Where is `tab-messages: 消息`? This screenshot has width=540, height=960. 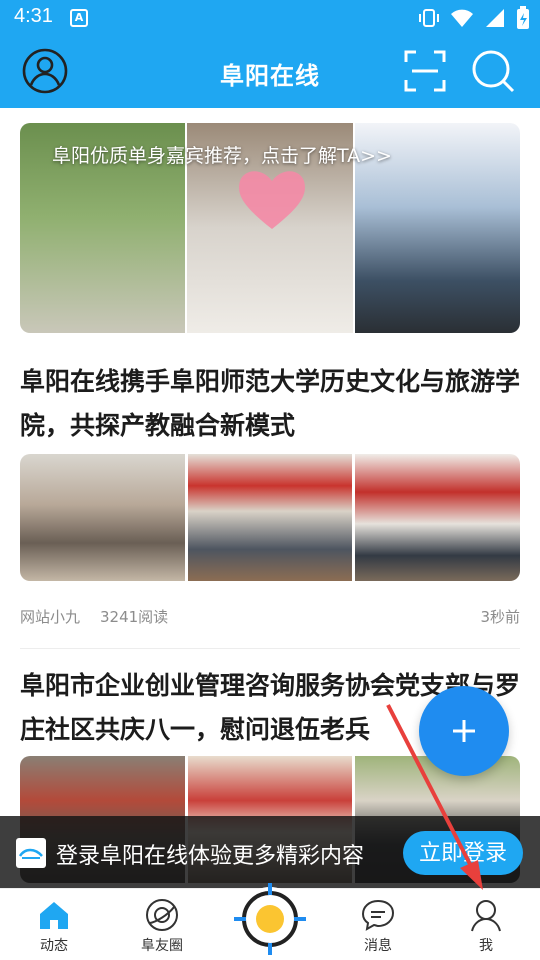
tab-messages: 消息 is located at coordinates (378, 924).